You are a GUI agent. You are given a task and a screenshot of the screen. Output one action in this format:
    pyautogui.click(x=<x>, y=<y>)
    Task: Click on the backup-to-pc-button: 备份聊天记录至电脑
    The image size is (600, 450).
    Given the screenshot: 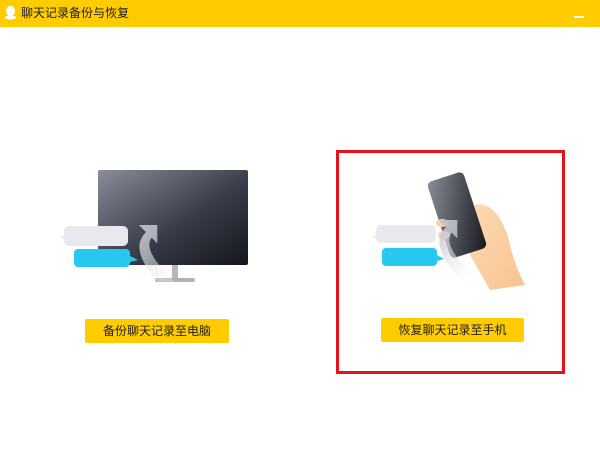 What is the action you would take?
    pyautogui.click(x=157, y=331)
    